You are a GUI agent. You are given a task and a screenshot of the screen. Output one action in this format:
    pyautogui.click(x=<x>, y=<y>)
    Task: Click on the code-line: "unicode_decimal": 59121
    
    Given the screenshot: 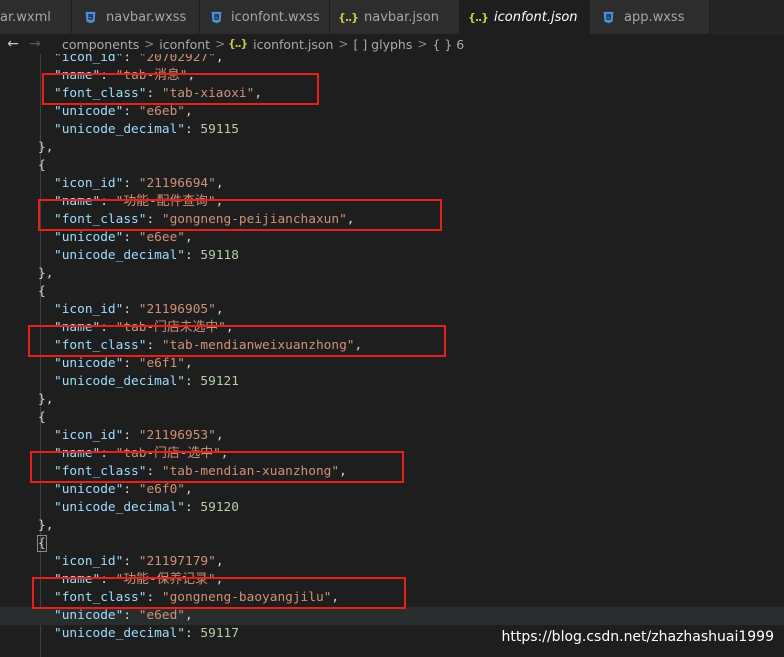 What is the action you would take?
    pyautogui.click(x=392, y=382)
    